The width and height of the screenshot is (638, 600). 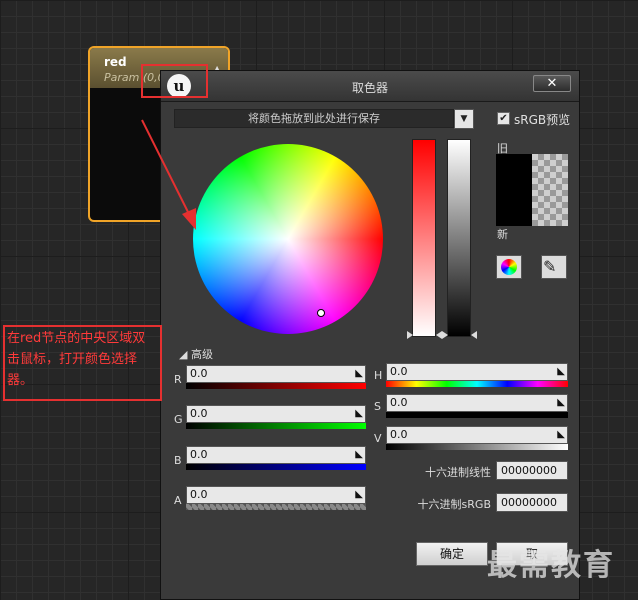 What do you see at coordinates (82, 363) in the screenshot?
I see `instruction-callout: 在red节点的中央区域双击鼠标，打开颜色选择器。` at bounding box center [82, 363].